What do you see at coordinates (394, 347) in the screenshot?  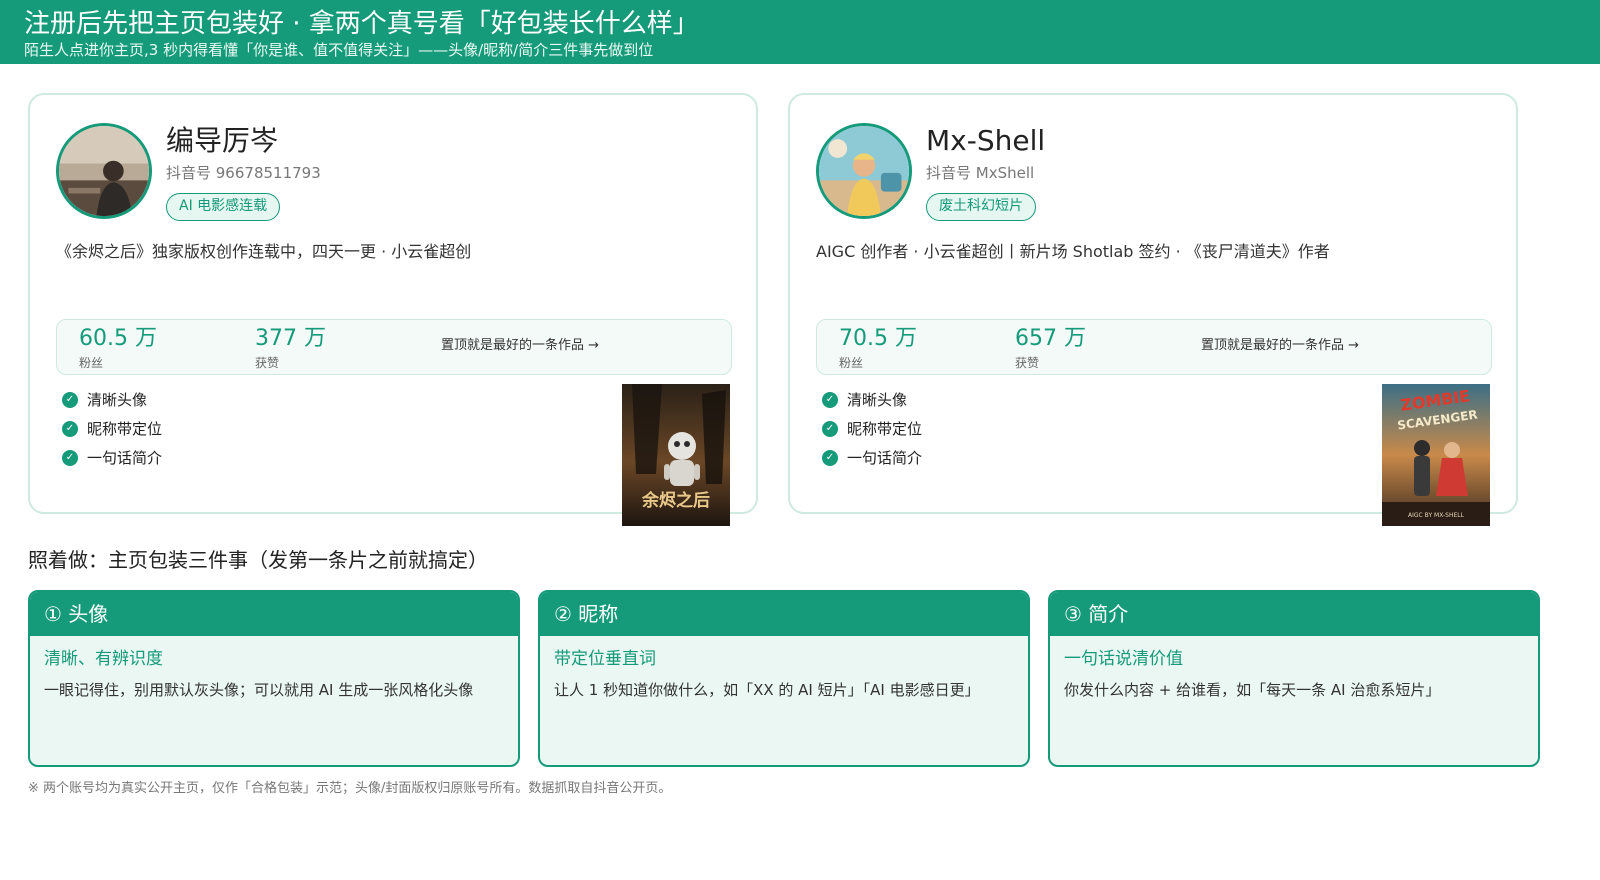 I see `stats-bar: 60.5 万 粉丝 377 万 获赞 置顶就是最好的一条作品 →` at bounding box center [394, 347].